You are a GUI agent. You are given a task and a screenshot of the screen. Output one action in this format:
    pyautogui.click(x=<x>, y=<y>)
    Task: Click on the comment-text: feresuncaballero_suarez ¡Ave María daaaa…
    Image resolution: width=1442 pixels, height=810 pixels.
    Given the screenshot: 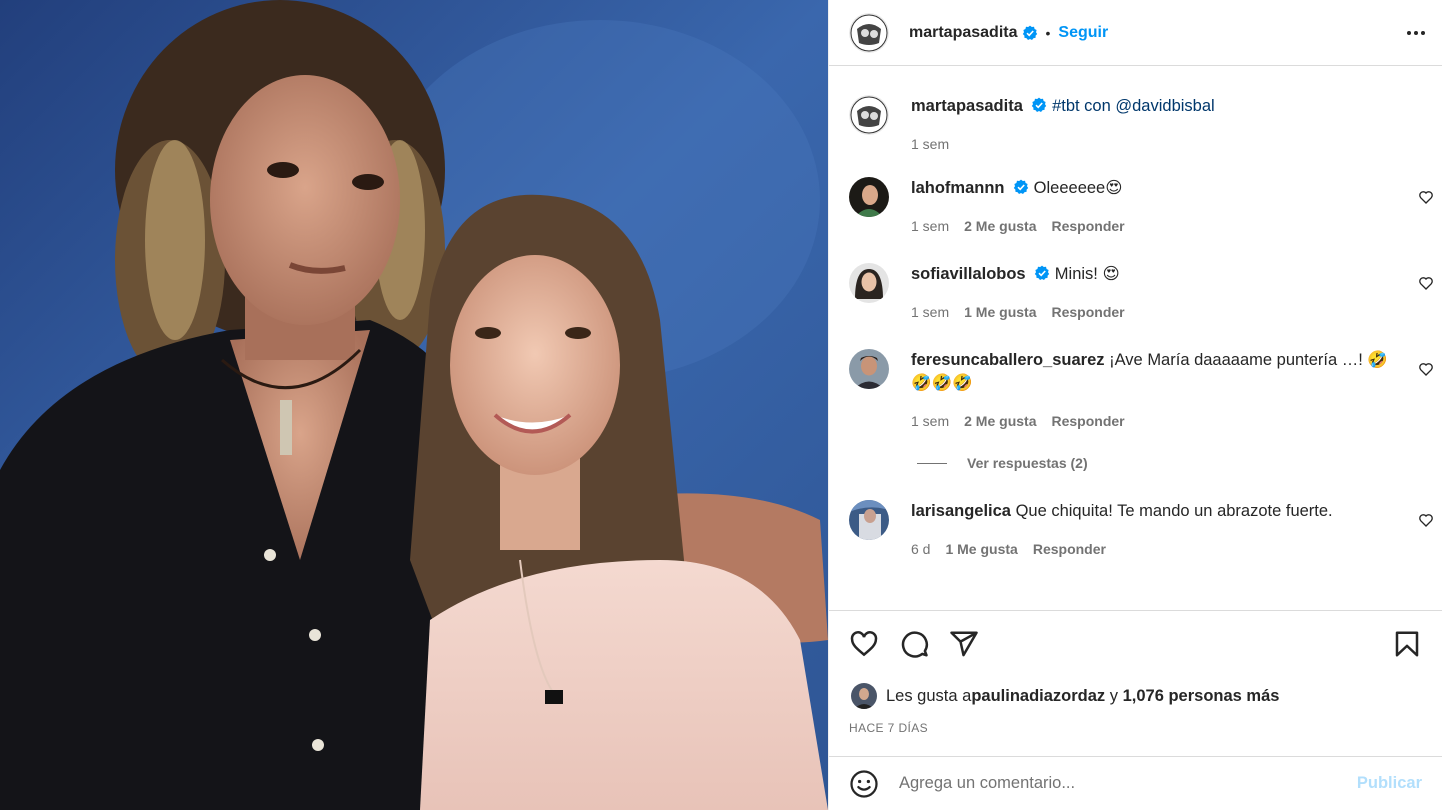 What is the action you would take?
    pyautogui.click(x=1157, y=372)
    